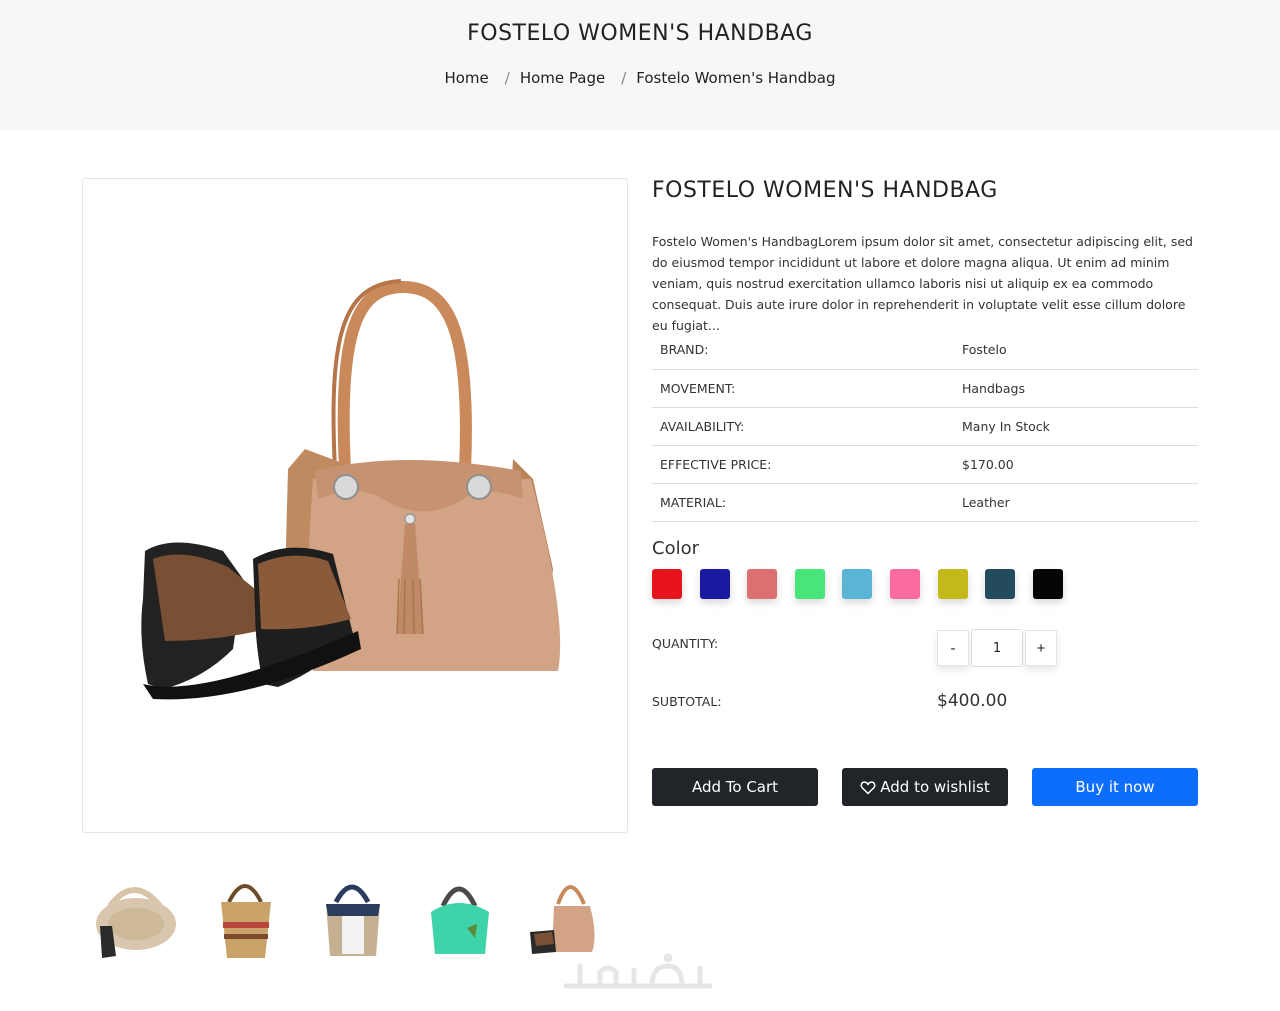  I want to click on spec-value: $170.00, so click(1076, 464).